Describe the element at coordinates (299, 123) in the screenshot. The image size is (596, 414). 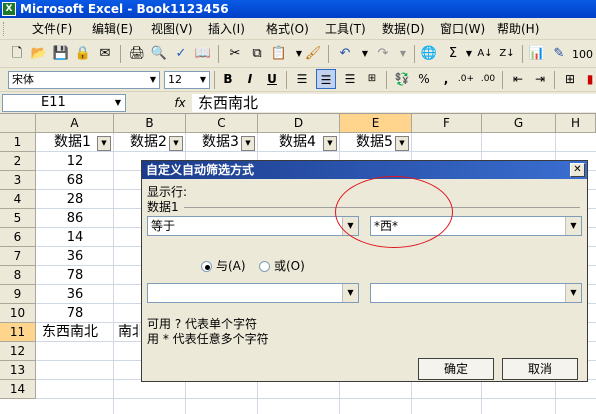
I see `column-header-d: D` at that location.